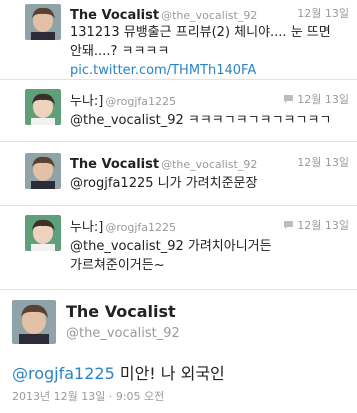  What do you see at coordinates (88, 396) in the screenshot?
I see `tweet-timestamp: 2013년 12월 13일 · 9:05 오전` at bounding box center [88, 396].